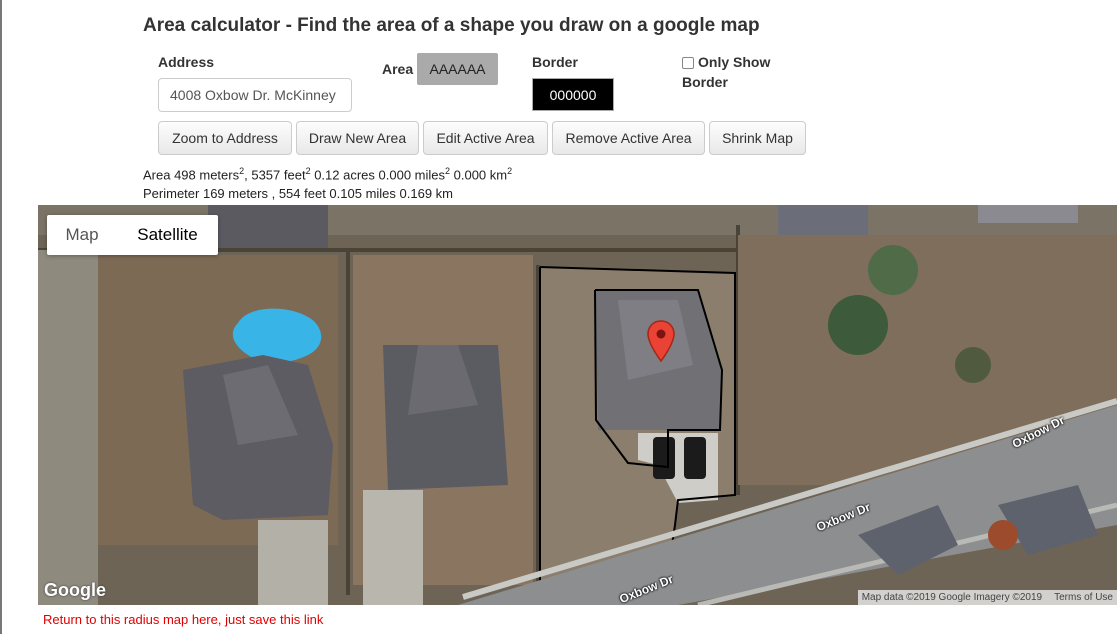 This screenshot has height=634, width=1117. I want to click on map-pin-icon, so click(661, 341).